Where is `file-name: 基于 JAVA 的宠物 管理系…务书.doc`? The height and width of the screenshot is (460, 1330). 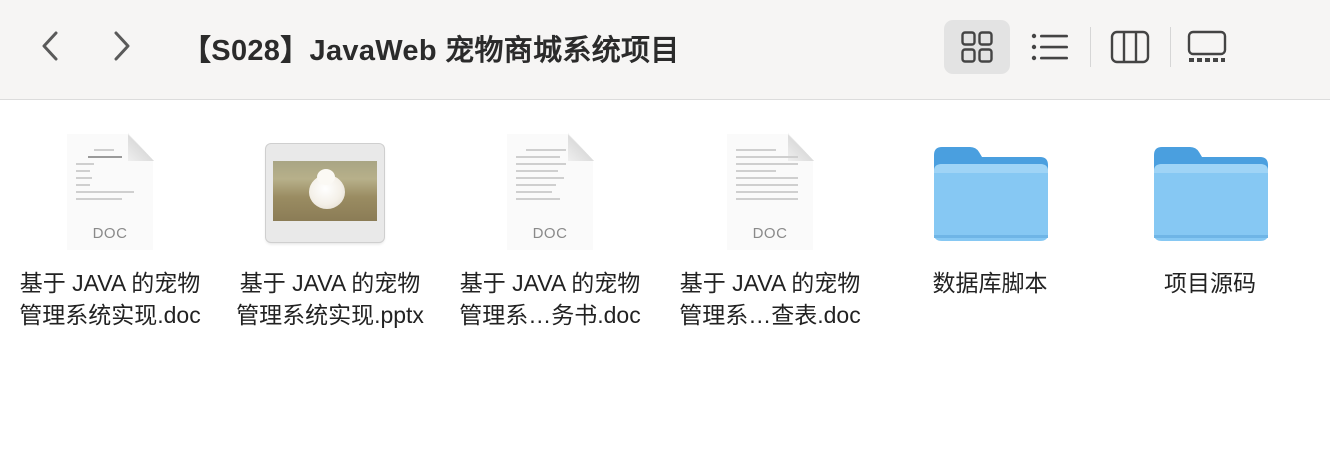 file-name: 基于 JAVA 的宠物 管理系…务书.doc is located at coordinates (550, 299).